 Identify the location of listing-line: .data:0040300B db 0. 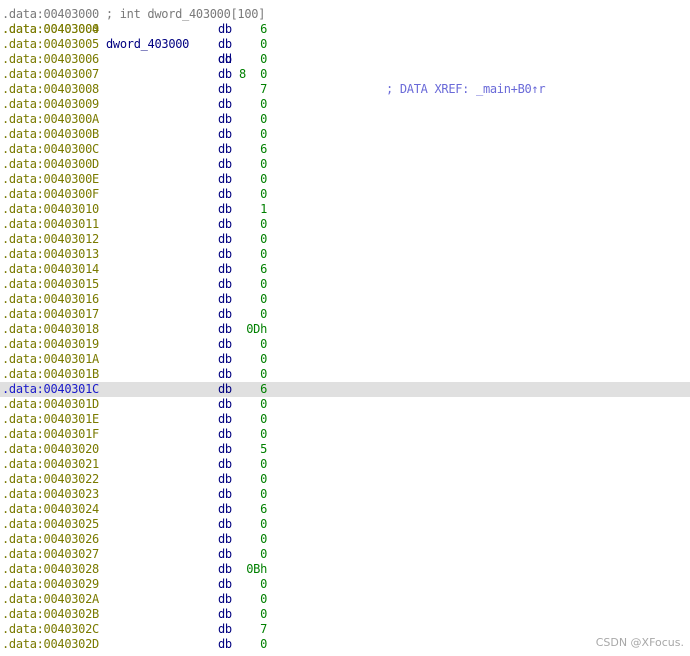
(345, 134).